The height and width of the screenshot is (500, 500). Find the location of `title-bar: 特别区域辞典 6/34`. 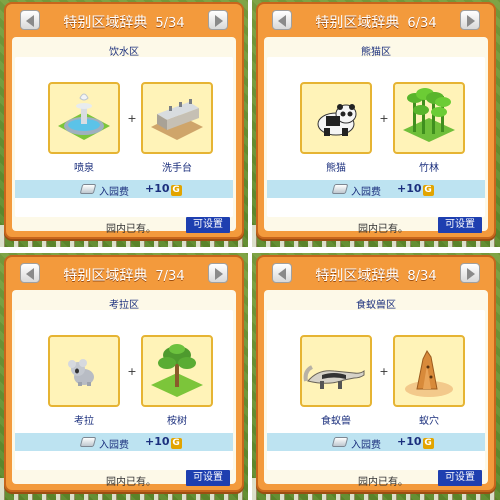

title-bar: 特别区域辞典 6/34 is located at coordinates (376, 20).